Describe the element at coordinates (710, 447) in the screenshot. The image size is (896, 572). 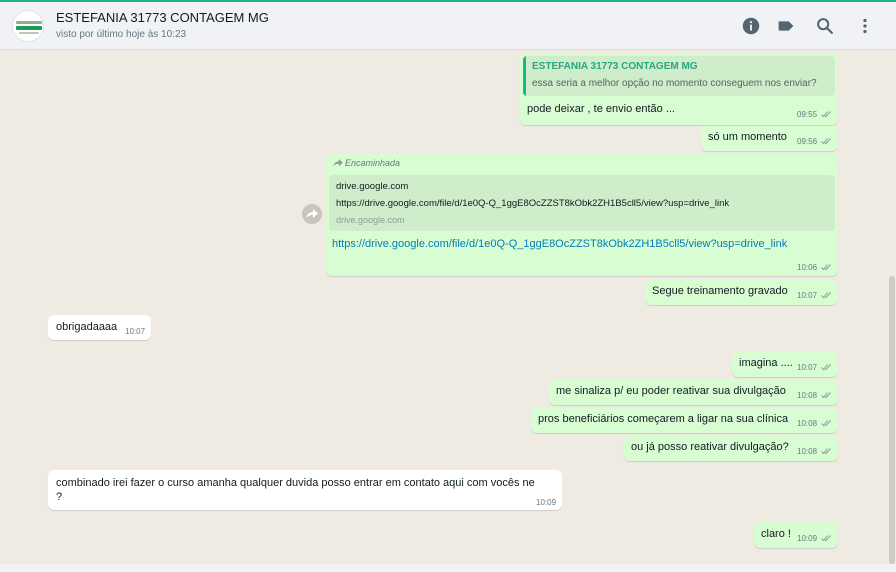
I see `message-text: ou já posso reativar divulgação?` at that location.